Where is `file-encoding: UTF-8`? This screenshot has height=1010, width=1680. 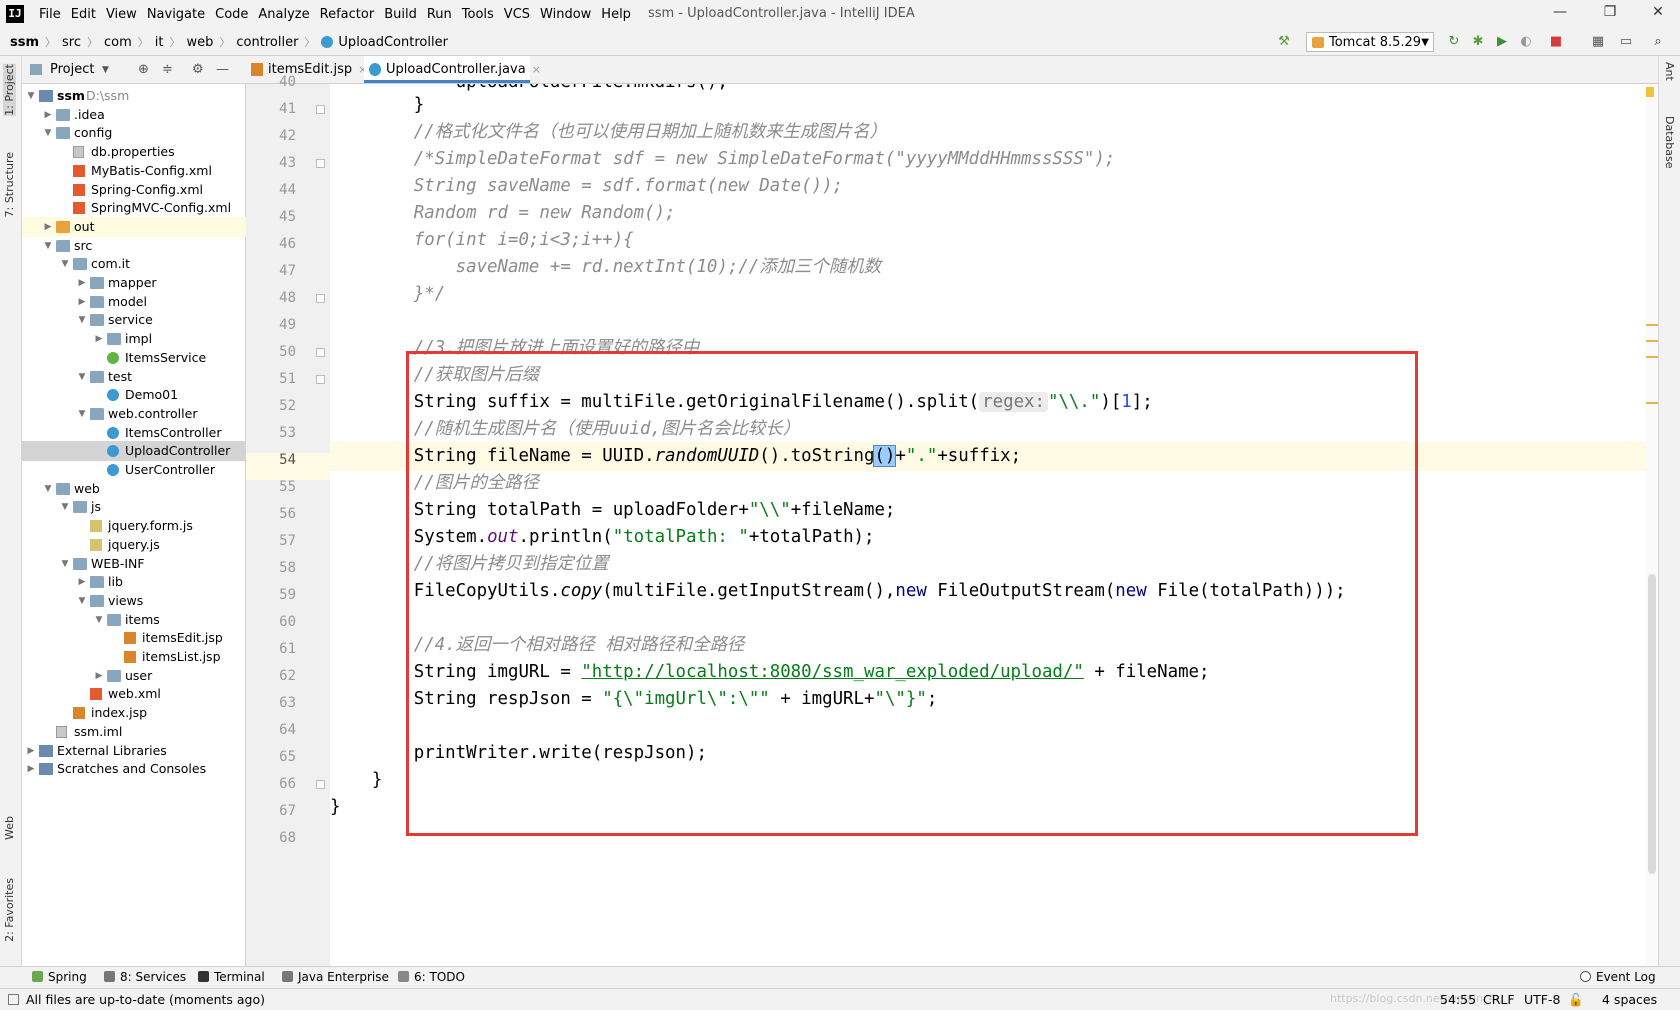
file-encoding: UTF-8 is located at coordinates (1542, 999).